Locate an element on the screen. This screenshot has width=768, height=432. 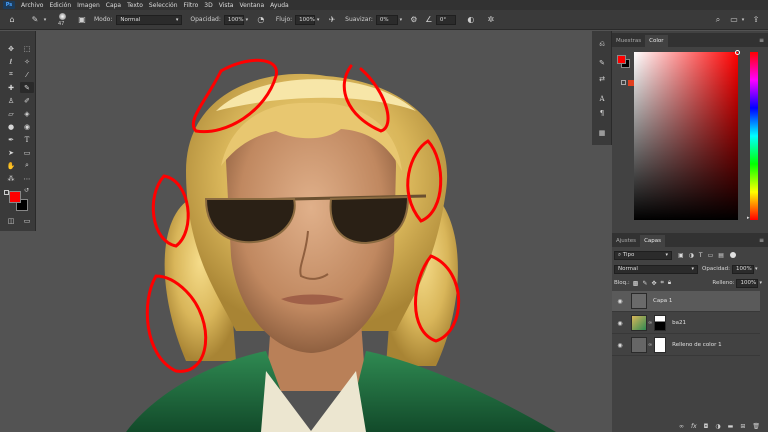
angle-input: 0° is located at coordinates (445, 19).